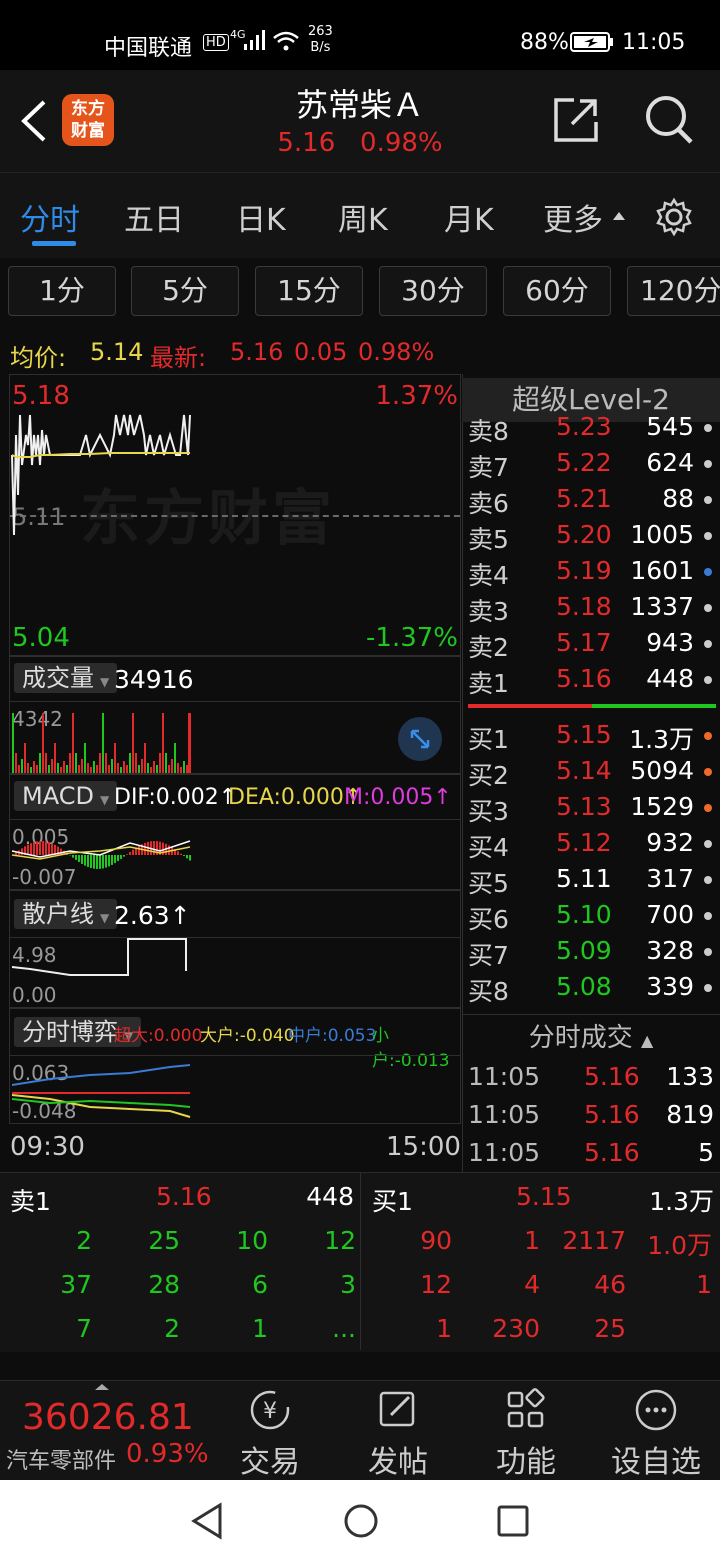 The height and width of the screenshot is (1560, 720). What do you see at coordinates (673, 291) in the screenshot?
I see `period-120min: 120分` at bounding box center [673, 291].